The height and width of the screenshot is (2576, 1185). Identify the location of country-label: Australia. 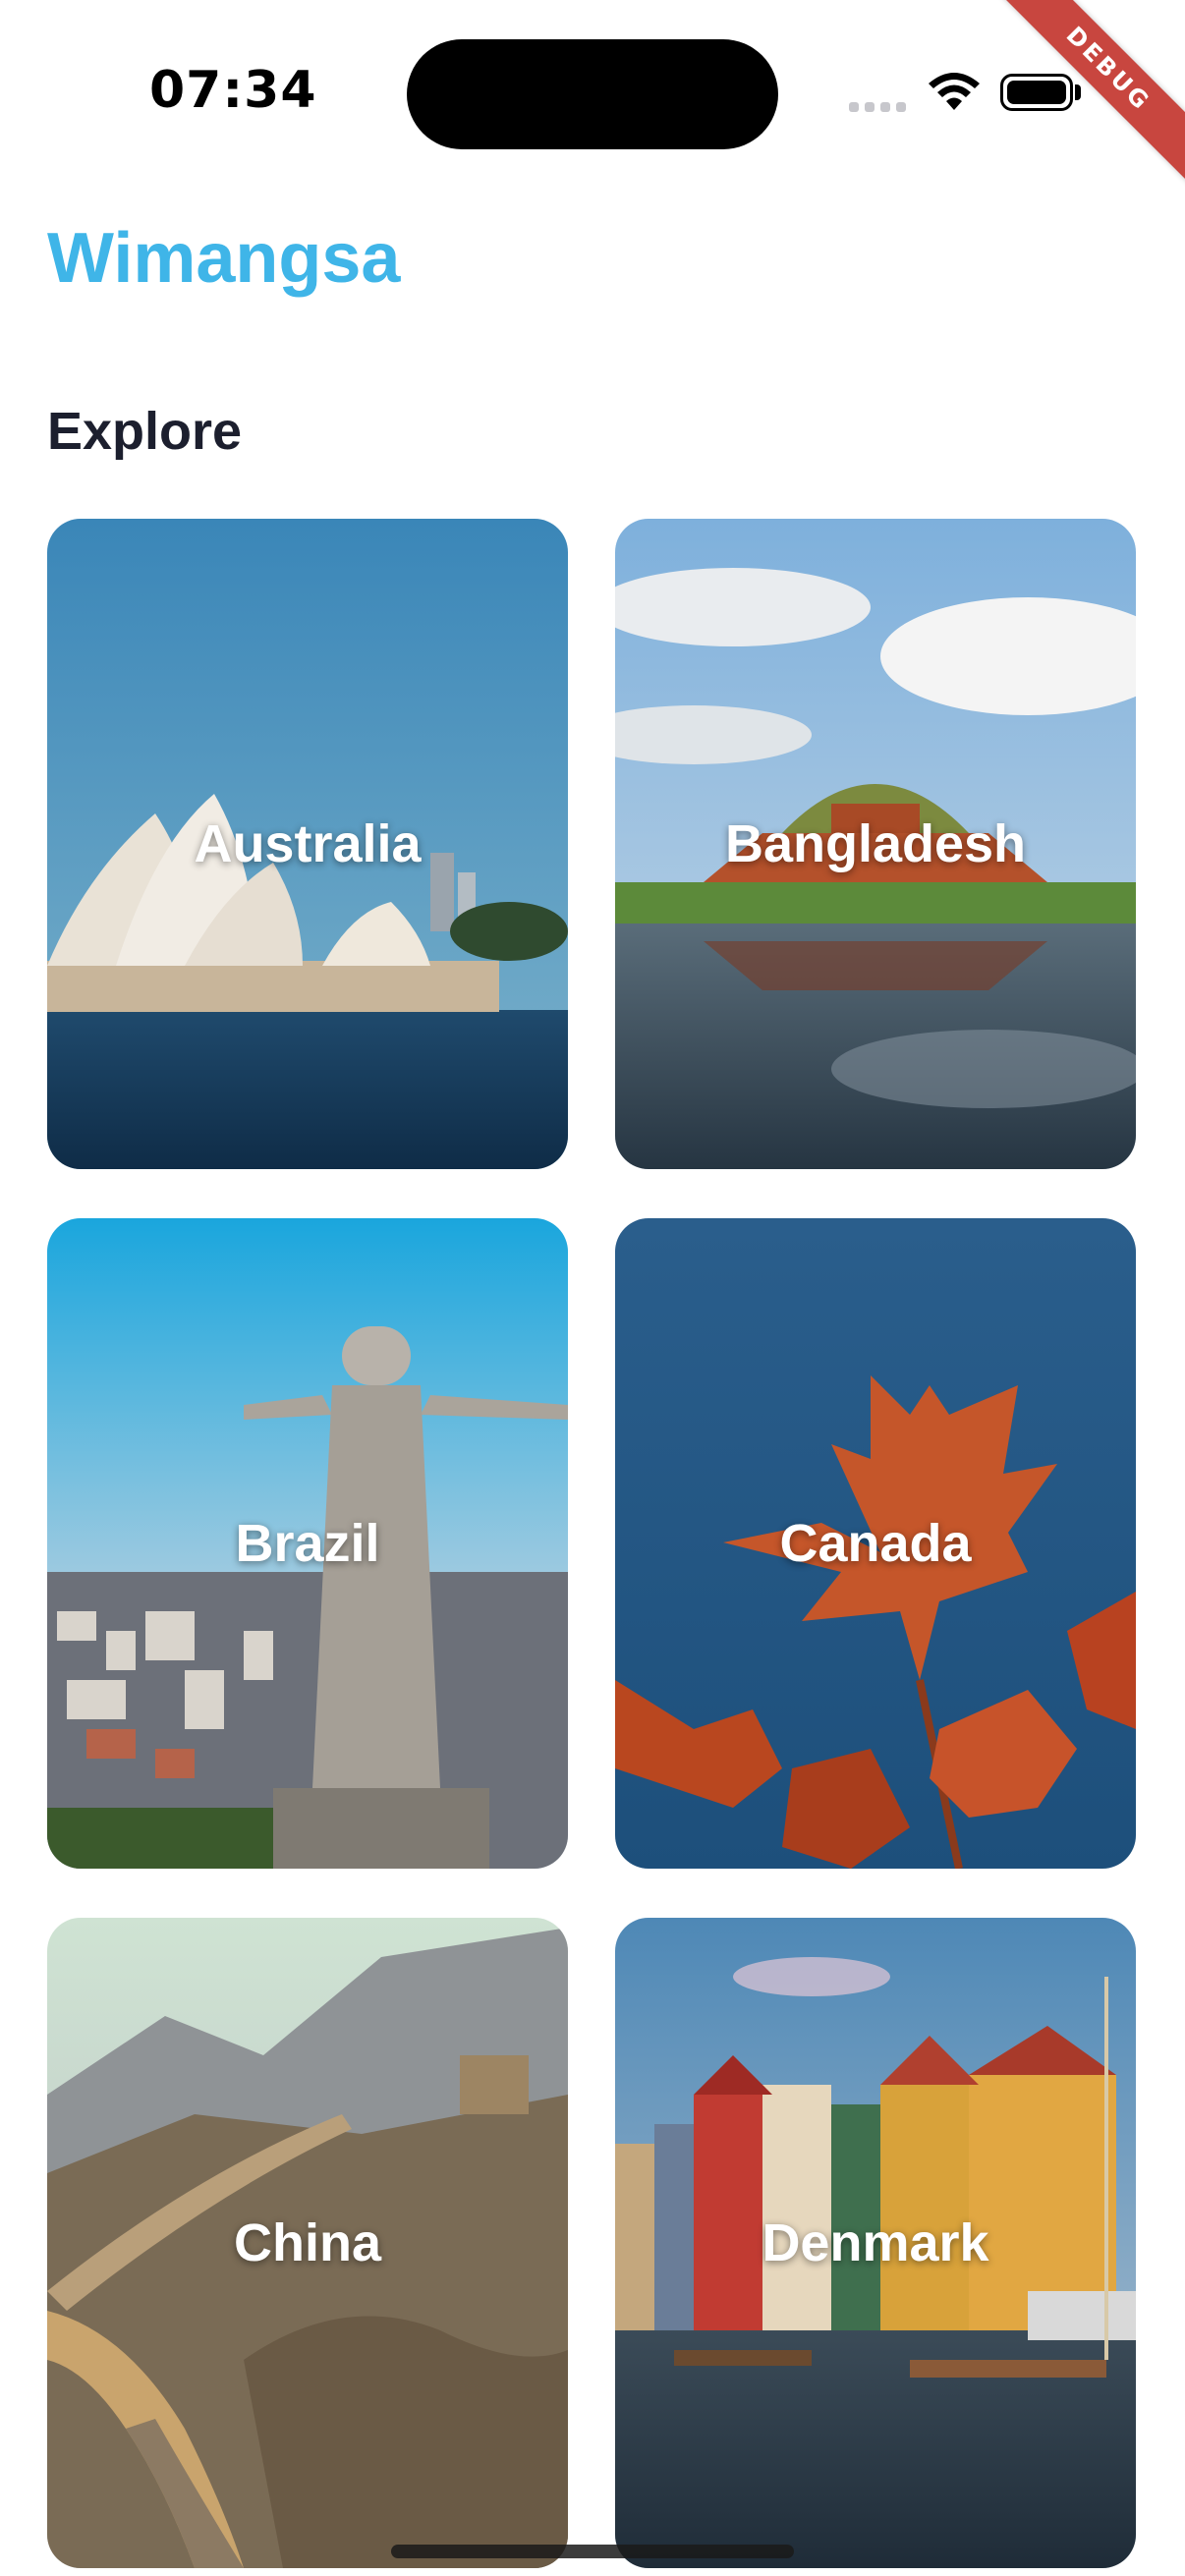
(308, 843).